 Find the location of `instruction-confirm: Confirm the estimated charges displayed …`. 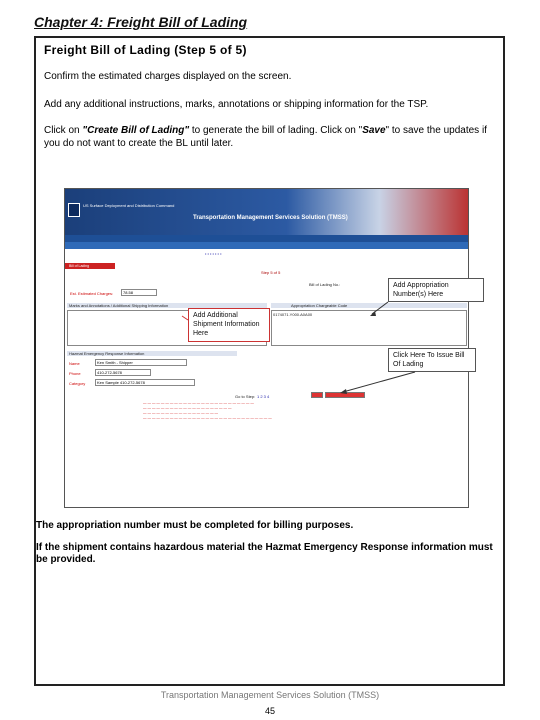

instruction-confirm: Confirm the estimated charges displayed … is located at coordinates (168, 76).